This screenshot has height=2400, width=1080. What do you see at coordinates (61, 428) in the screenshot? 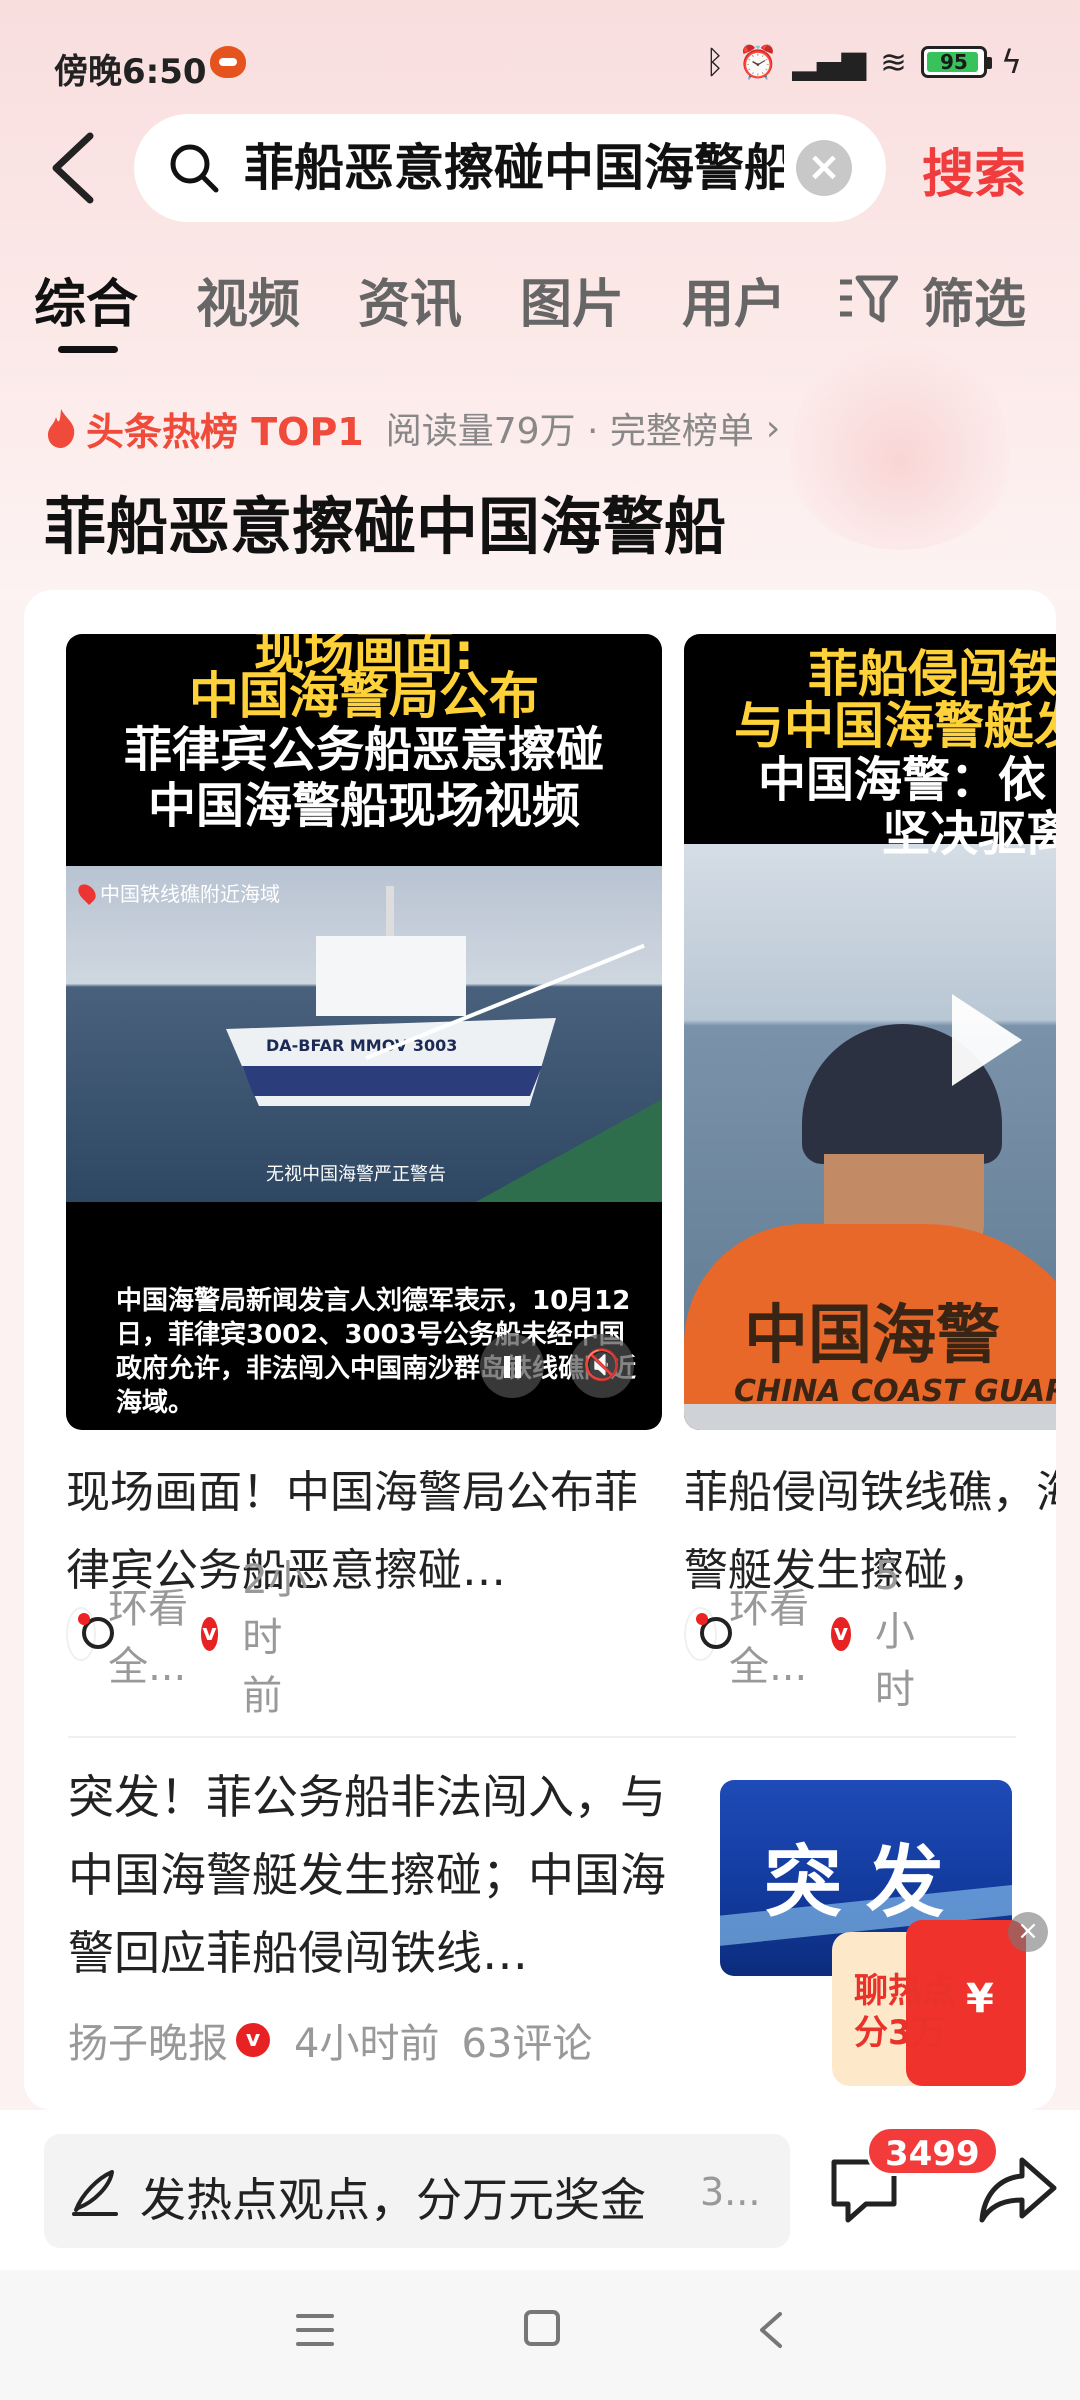
I see `fire-icon` at bounding box center [61, 428].